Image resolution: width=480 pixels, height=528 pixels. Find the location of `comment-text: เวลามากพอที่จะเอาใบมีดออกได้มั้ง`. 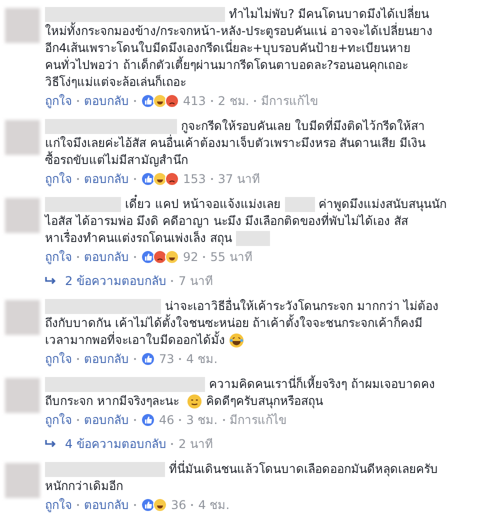

comment-text: เวลามากพอที่จะเอาใบมีดออกได้มั้ง is located at coordinates (135, 340).